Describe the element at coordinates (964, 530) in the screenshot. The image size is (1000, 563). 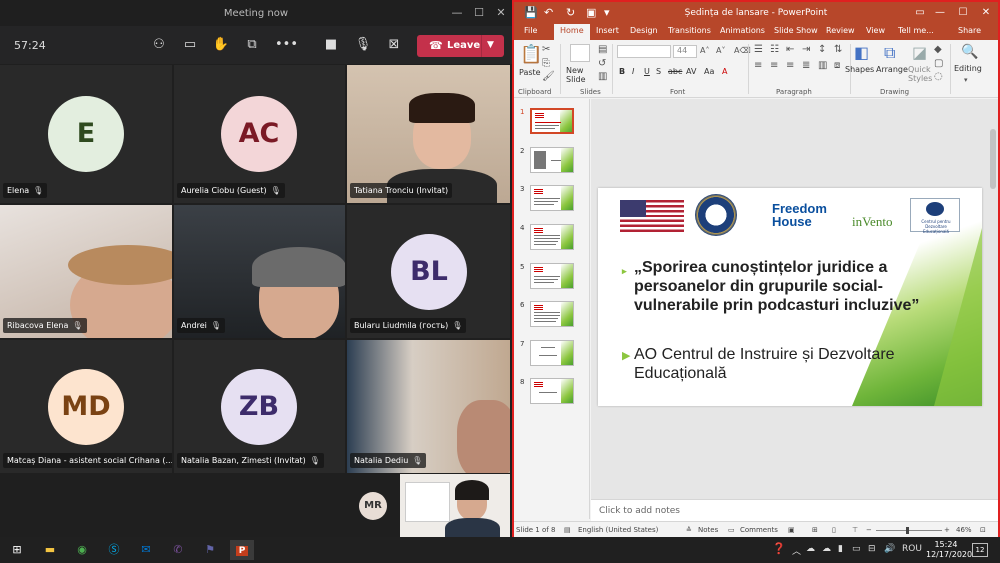
I see `zoom-level: 46%` at that location.